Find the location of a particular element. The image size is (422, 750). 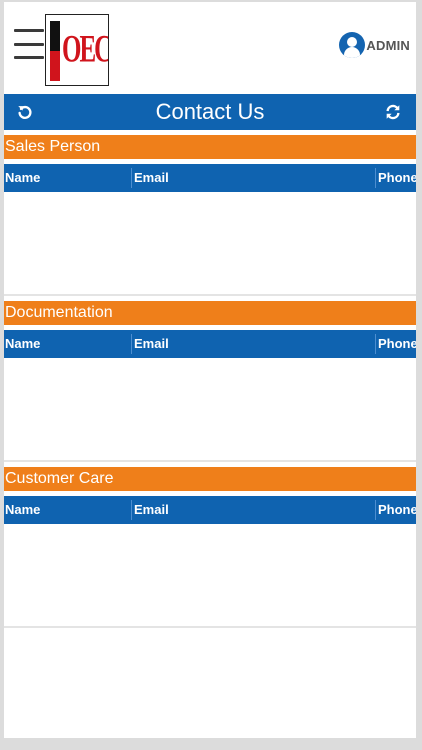

title-bar: Contact Us is located at coordinates (210, 112).